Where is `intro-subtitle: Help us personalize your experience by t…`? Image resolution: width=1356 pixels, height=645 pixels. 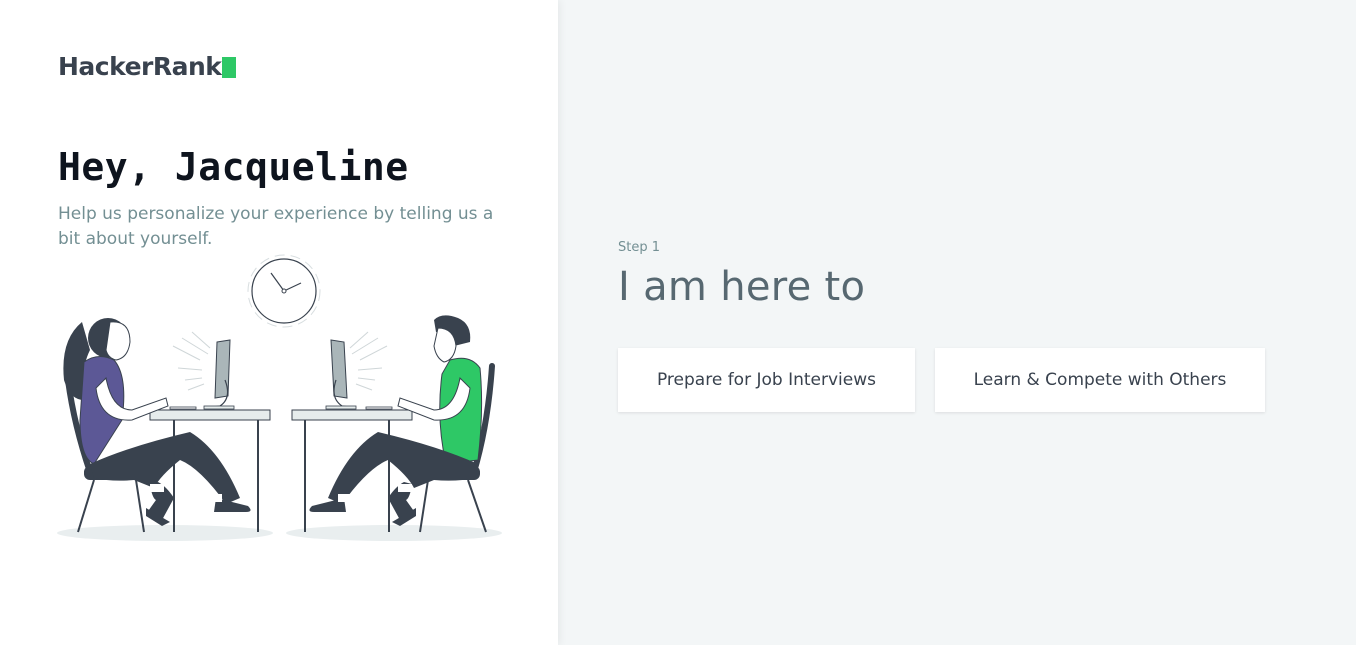 intro-subtitle: Help us personalize your experience by t… is located at coordinates (276, 226).